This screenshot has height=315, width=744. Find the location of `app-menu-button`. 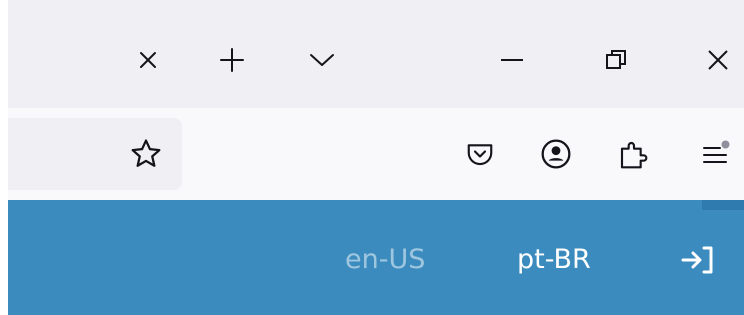

app-menu-button is located at coordinates (716, 154).